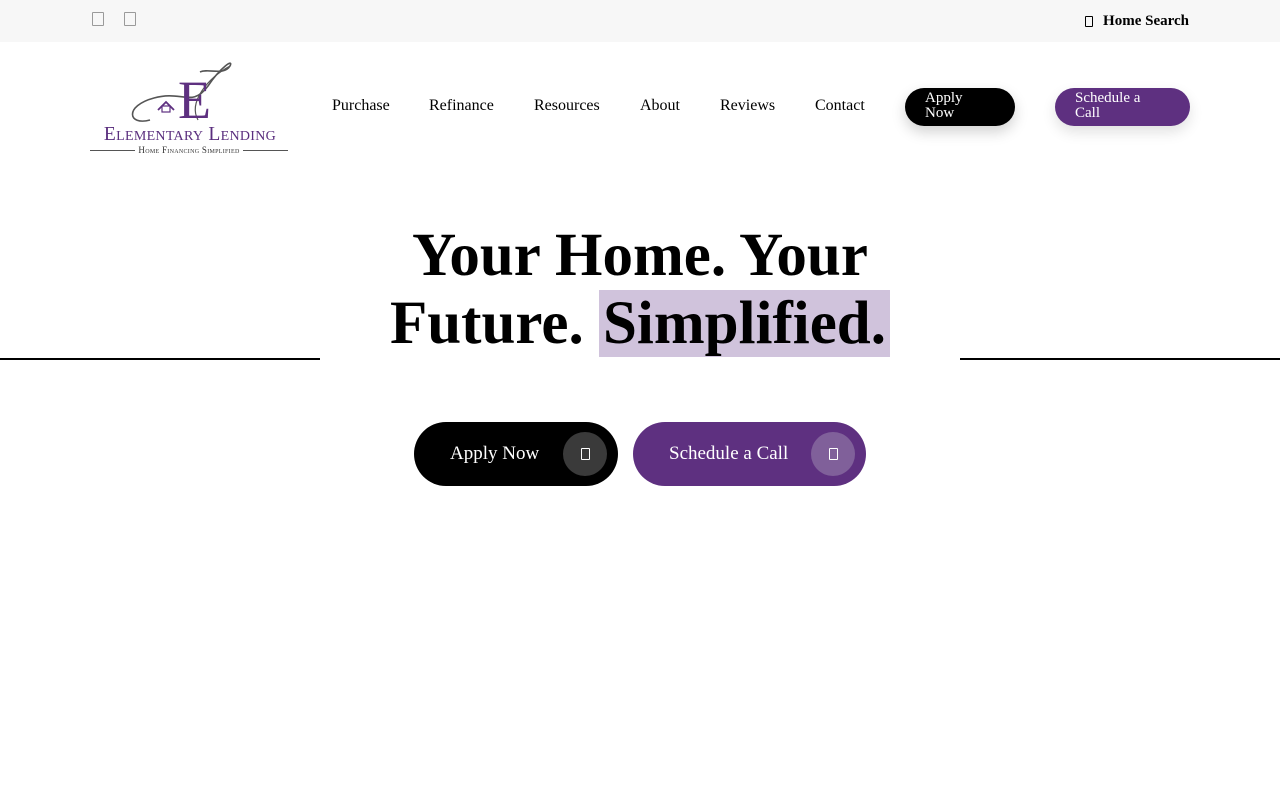 The width and height of the screenshot is (1280, 800). What do you see at coordinates (840, 106) in the screenshot?
I see `nav-item-contact: Contact` at bounding box center [840, 106].